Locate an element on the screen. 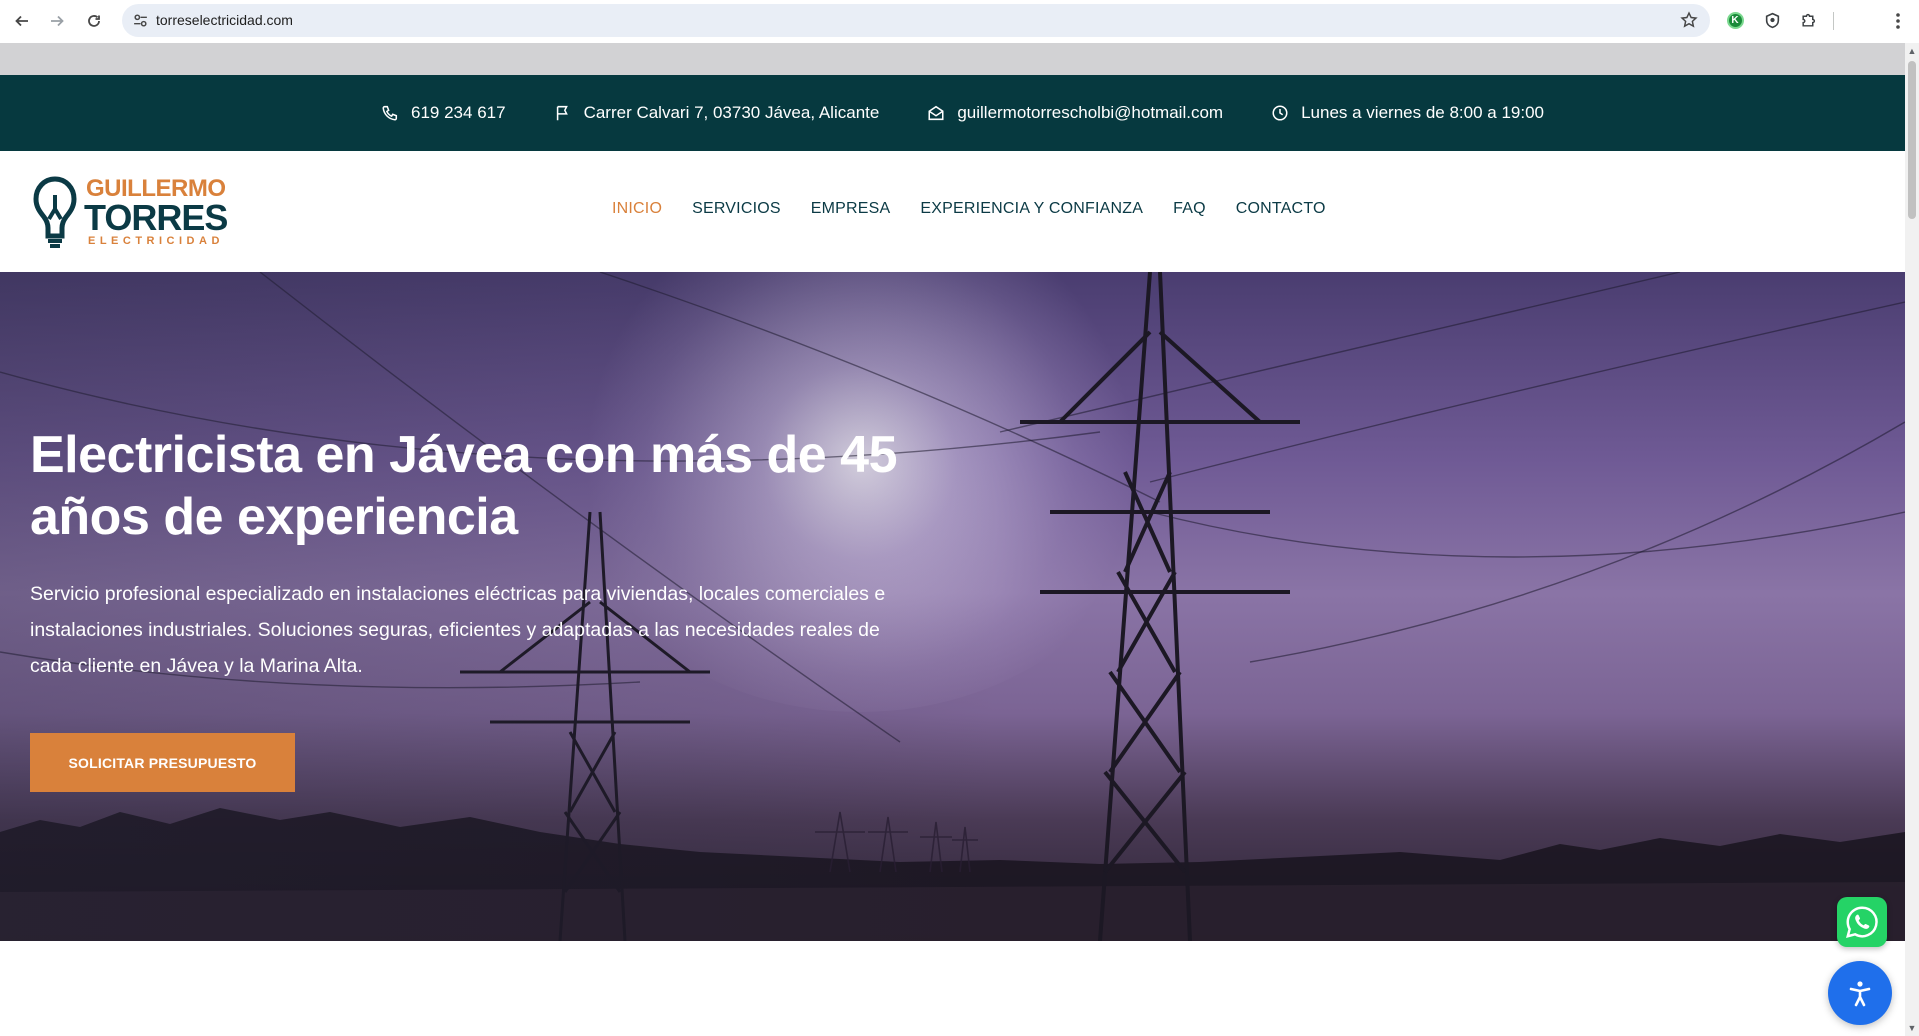 The height and width of the screenshot is (1036, 1919). url-text: torreselectricidad.com is located at coordinates (224, 20).